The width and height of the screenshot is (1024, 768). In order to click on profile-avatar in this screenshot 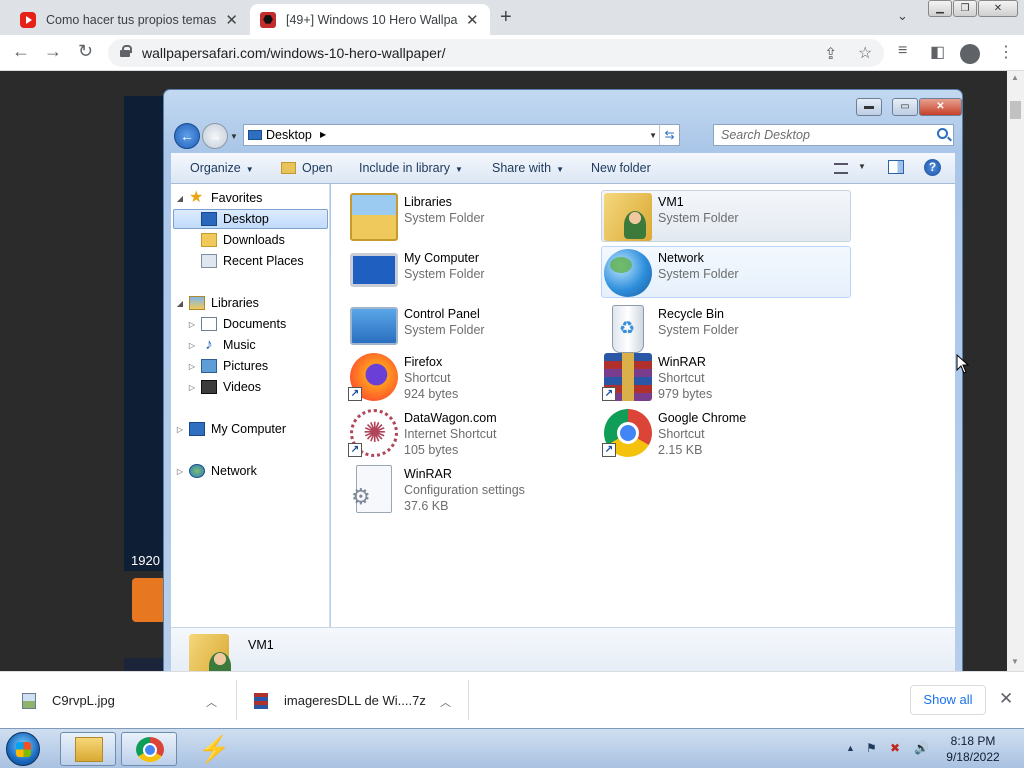, I will do `click(970, 54)`.